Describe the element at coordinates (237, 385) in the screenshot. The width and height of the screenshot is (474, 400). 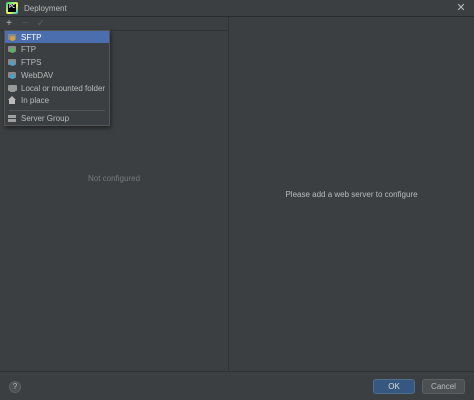
I see `dialog-footer: ? OK Cancel` at that location.